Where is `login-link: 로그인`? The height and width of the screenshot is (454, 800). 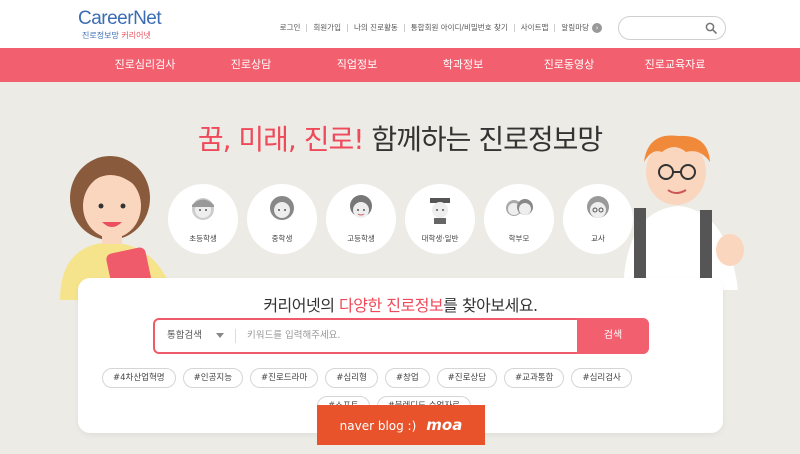 login-link: 로그인 is located at coordinates (290, 27).